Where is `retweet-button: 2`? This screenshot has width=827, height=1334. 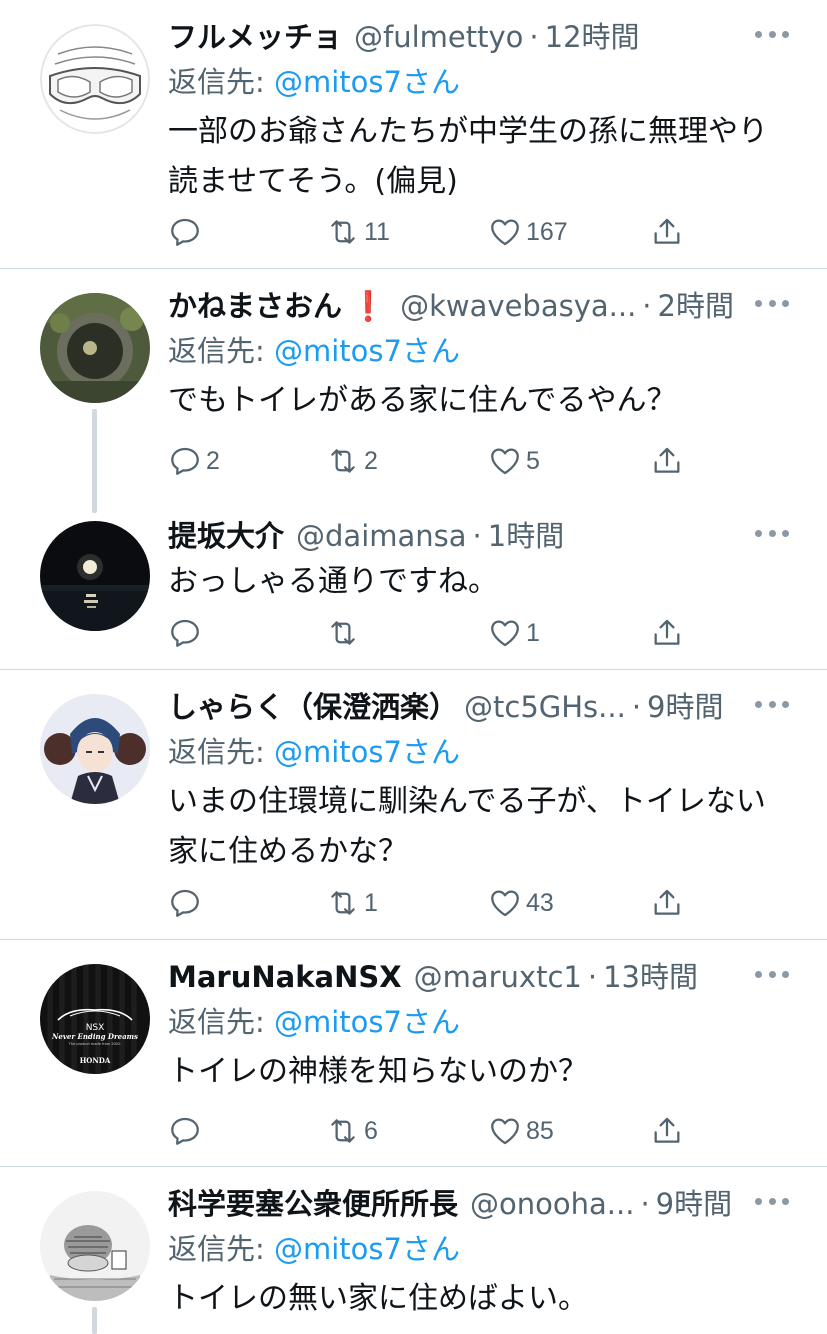
retweet-button: 2 is located at coordinates (352, 461).